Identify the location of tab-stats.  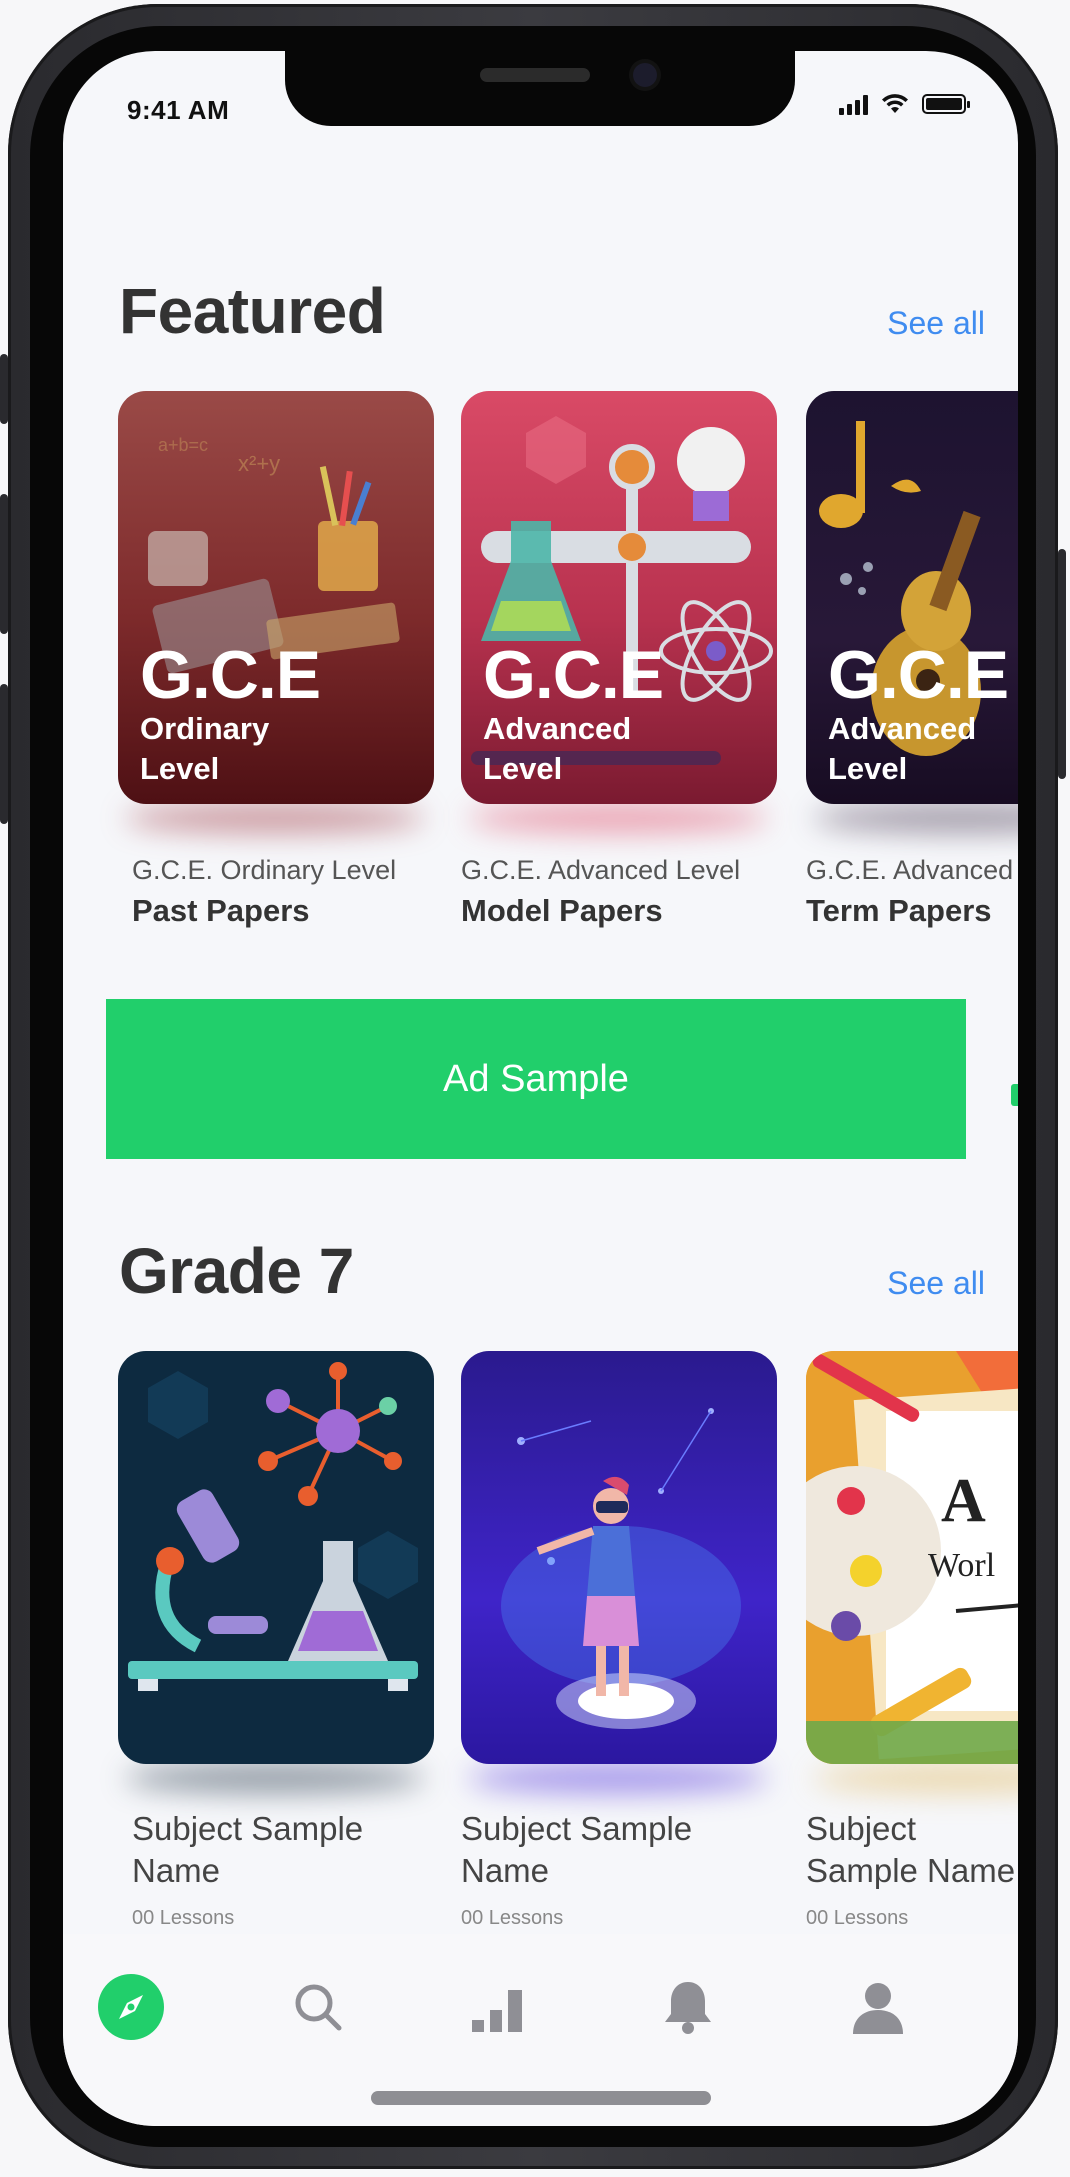
(500, 2007).